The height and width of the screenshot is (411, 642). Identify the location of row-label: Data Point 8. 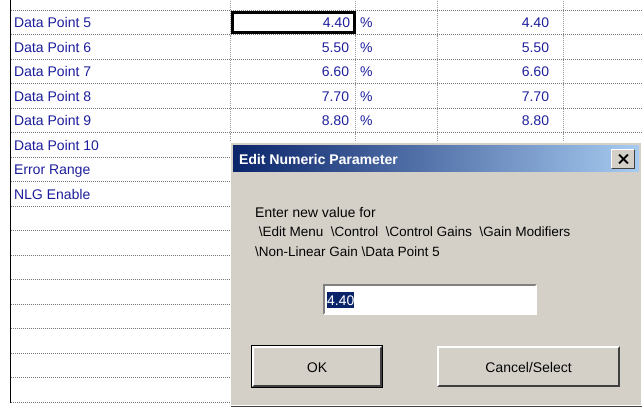
(53, 96).